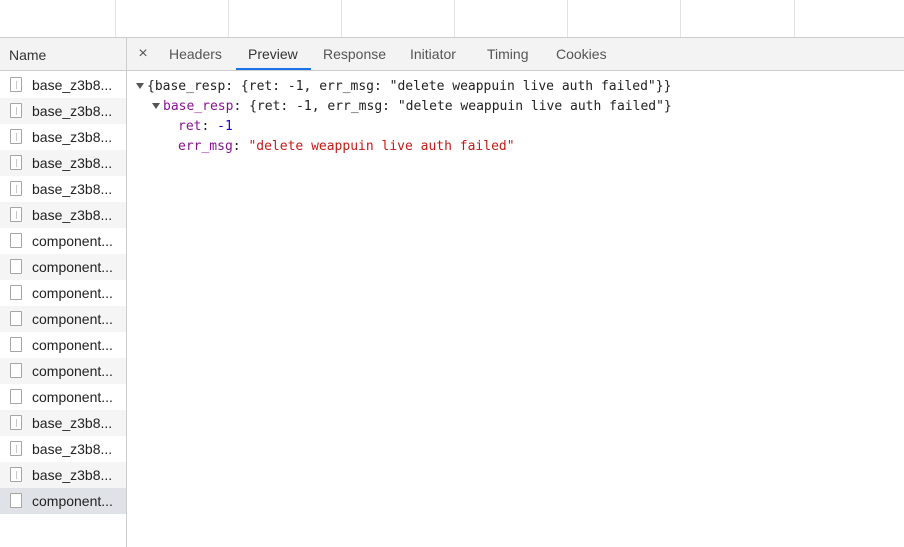 The image size is (904, 547). I want to click on tab-preview: Preview, so click(273, 54).